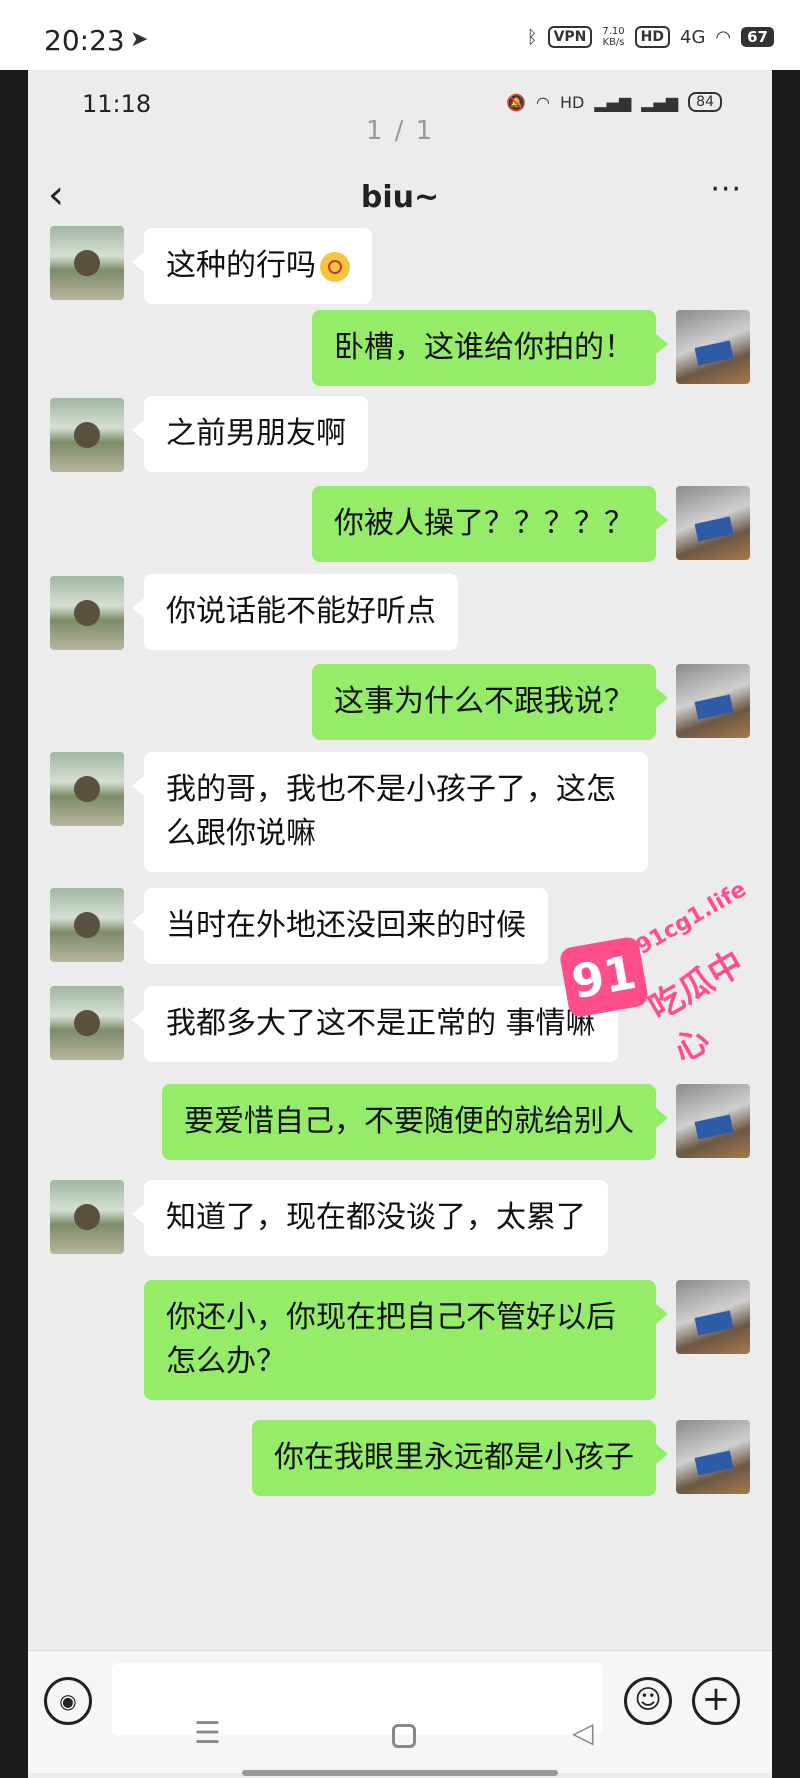  Describe the element at coordinates (409, 1121) in the screenshot. I see `message-text: 要爱惜自己，不要随便的就给别人` at that location.